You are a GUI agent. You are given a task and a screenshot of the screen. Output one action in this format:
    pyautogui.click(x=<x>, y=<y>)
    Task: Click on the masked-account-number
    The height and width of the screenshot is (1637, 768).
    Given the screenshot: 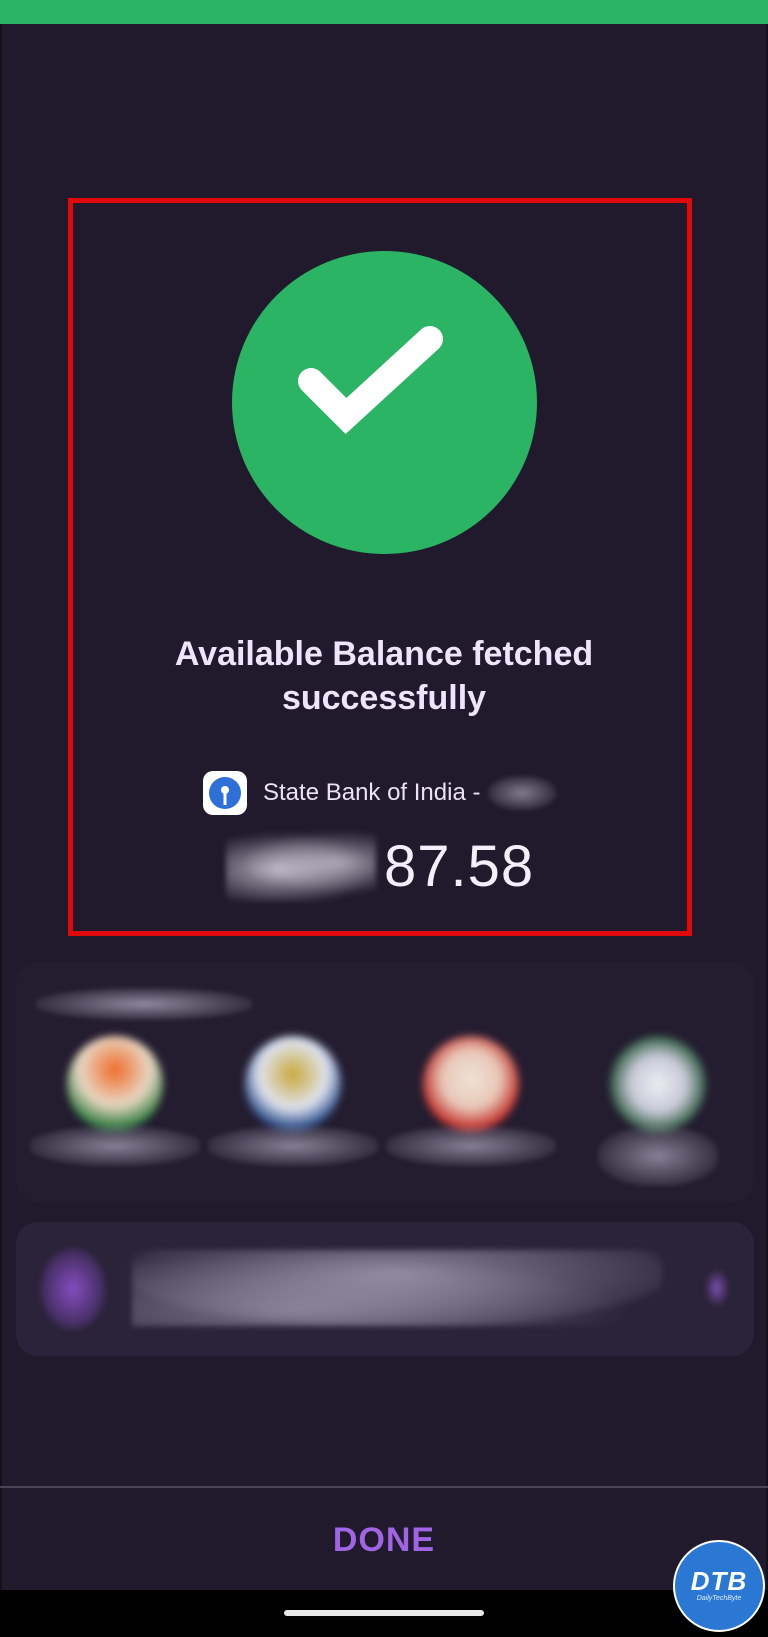 What is the action you would take?
    pyautogui.click(x=522, y=793)
    